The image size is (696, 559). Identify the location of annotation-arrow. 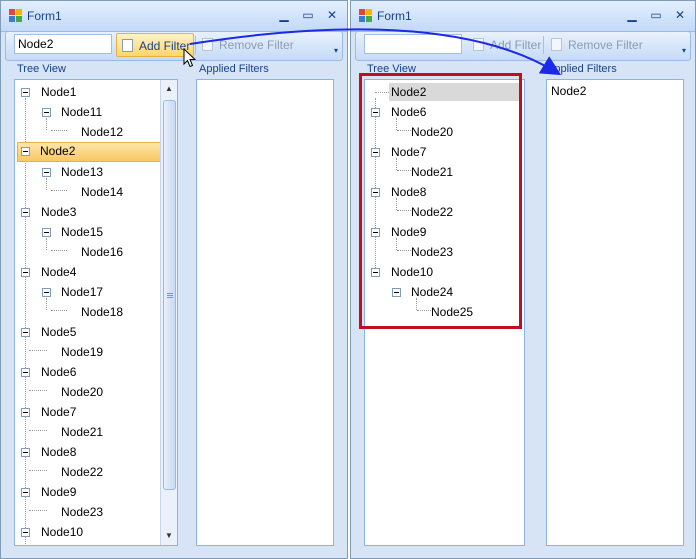
(375, 52).